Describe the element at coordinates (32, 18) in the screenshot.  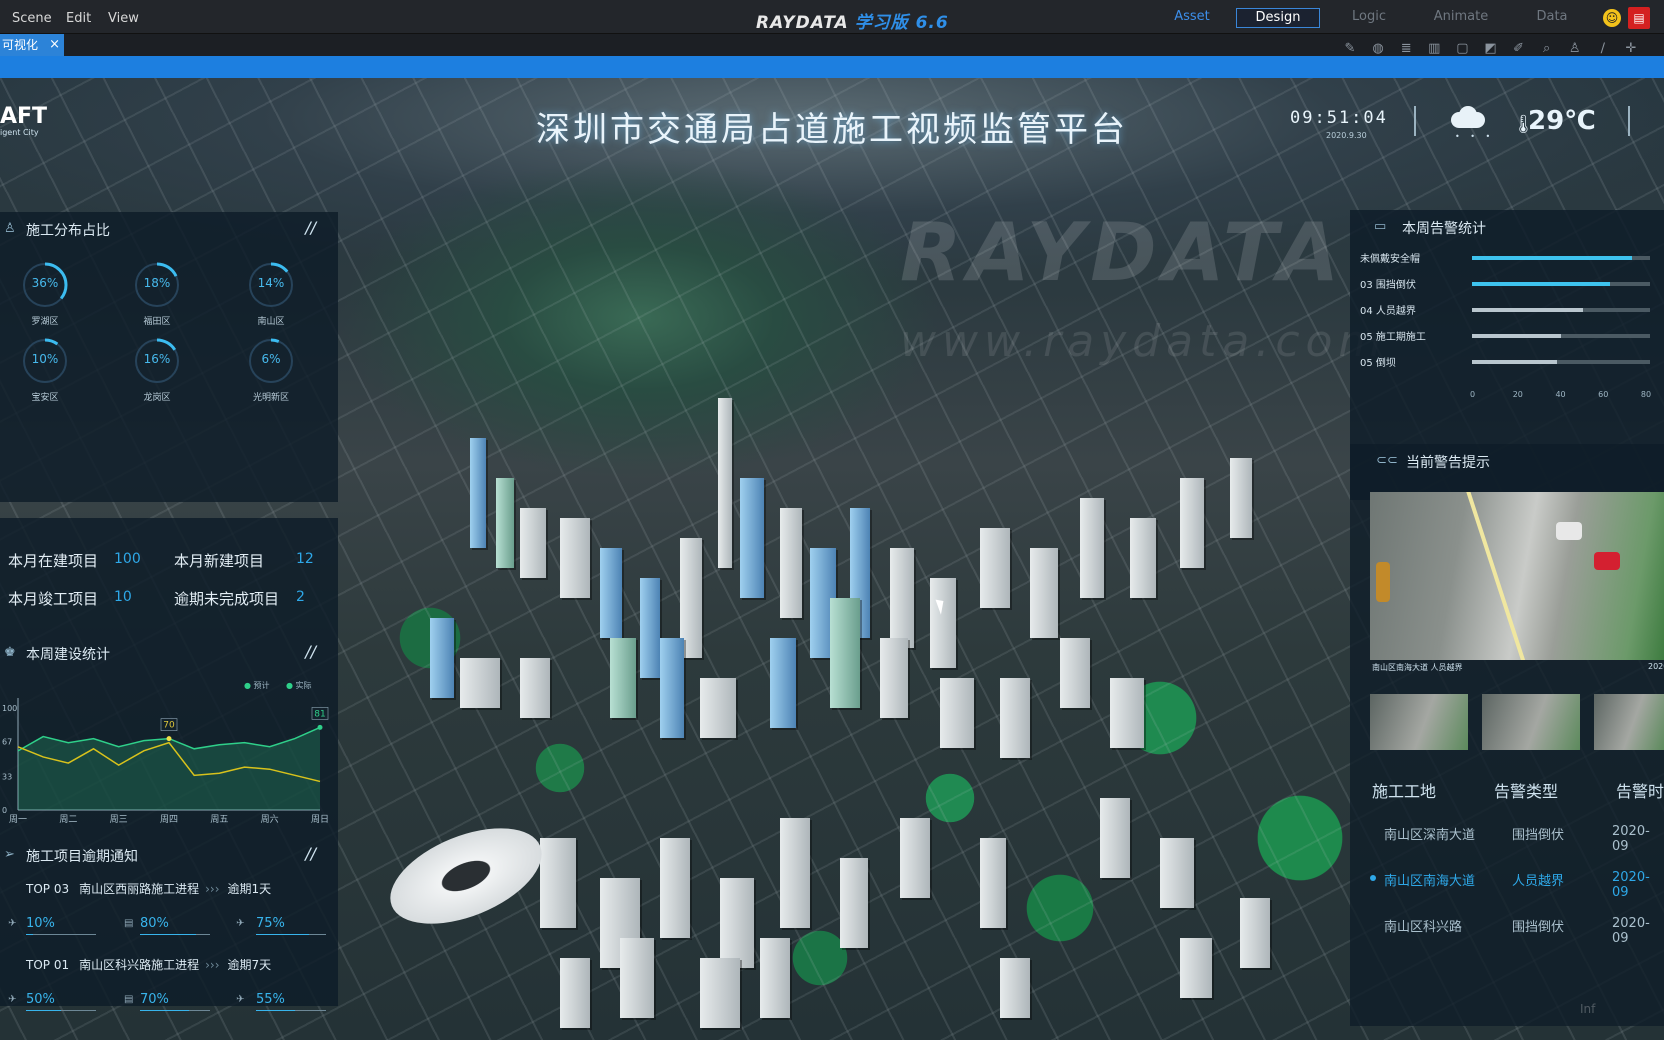
I see `menu-scene: Scene` at that location.